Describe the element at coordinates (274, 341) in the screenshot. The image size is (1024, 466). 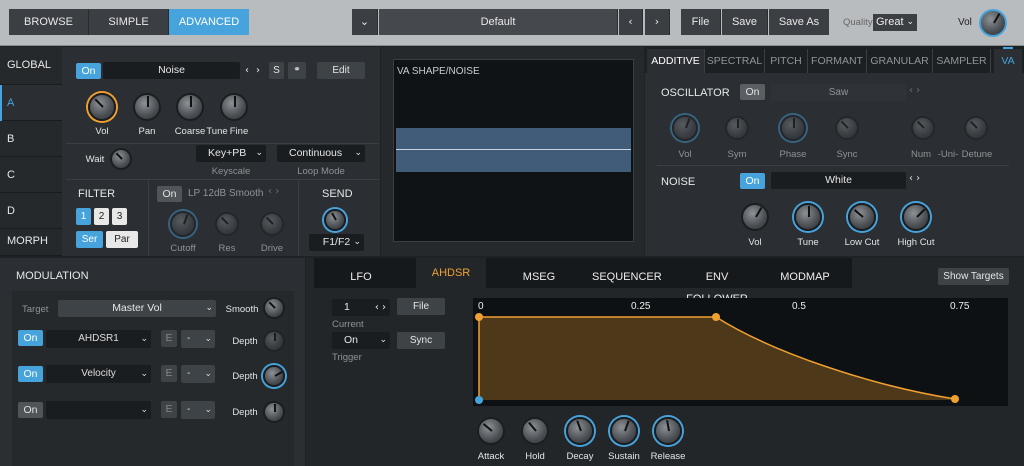
I see `mod-row-1-depth-knob` at that location.